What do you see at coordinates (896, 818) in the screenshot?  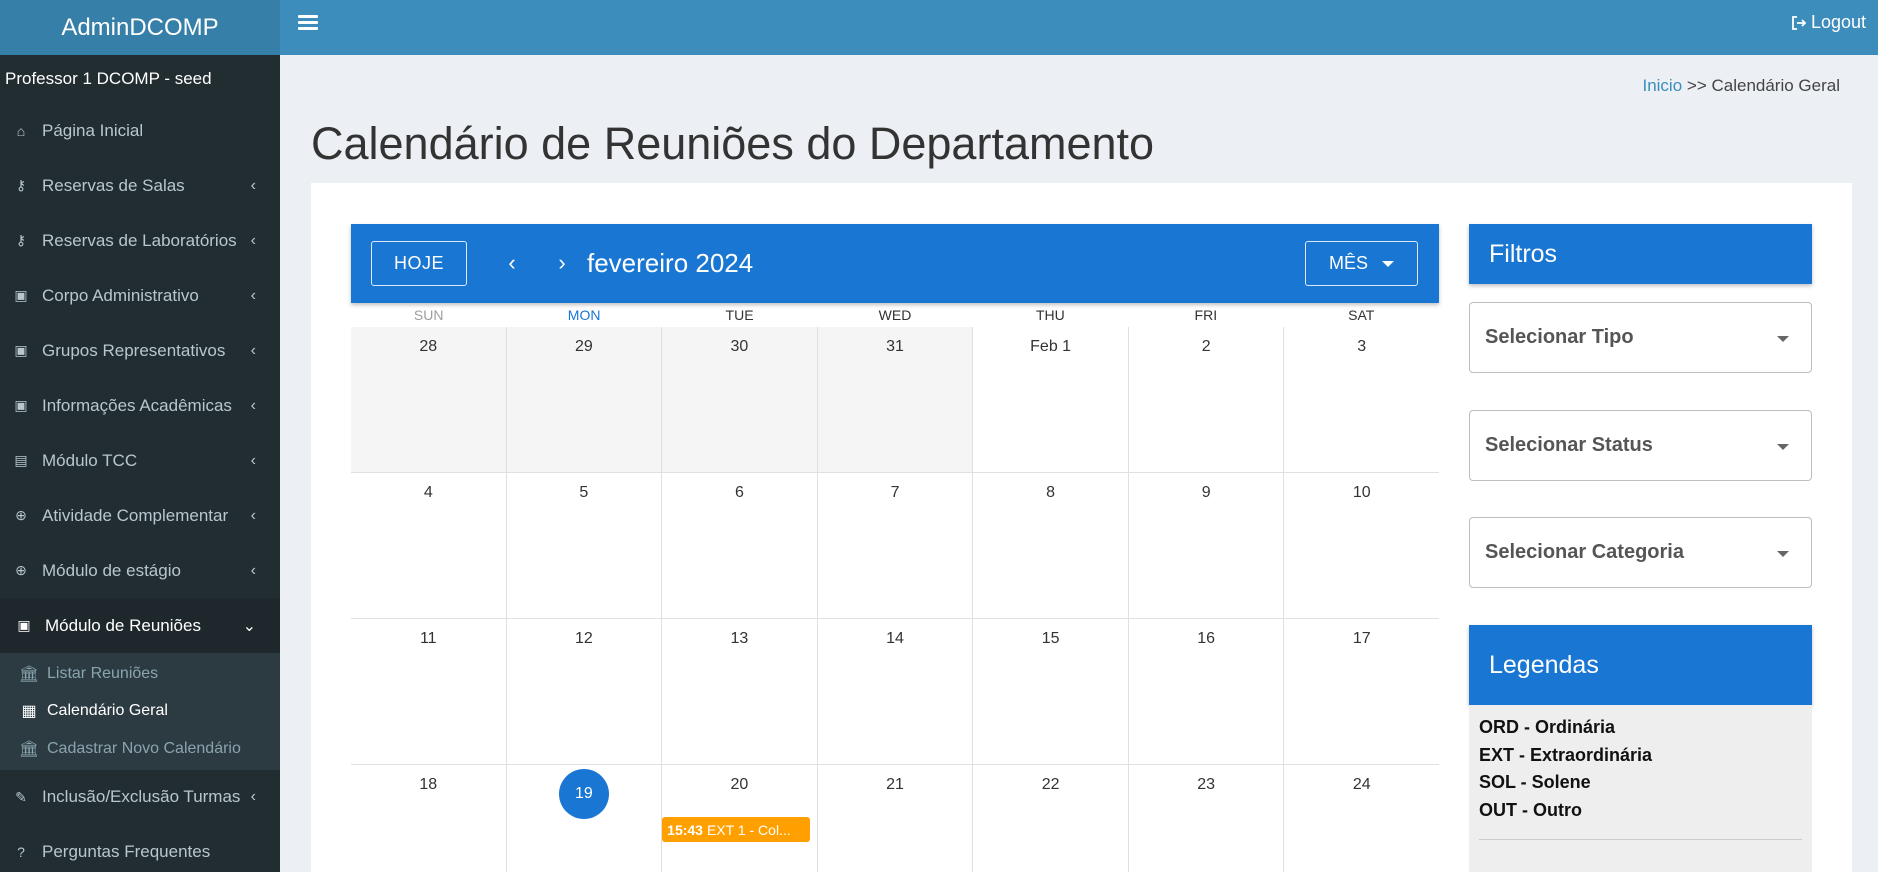 I see `calendar-day: 21` at bounding box center [896, 818].